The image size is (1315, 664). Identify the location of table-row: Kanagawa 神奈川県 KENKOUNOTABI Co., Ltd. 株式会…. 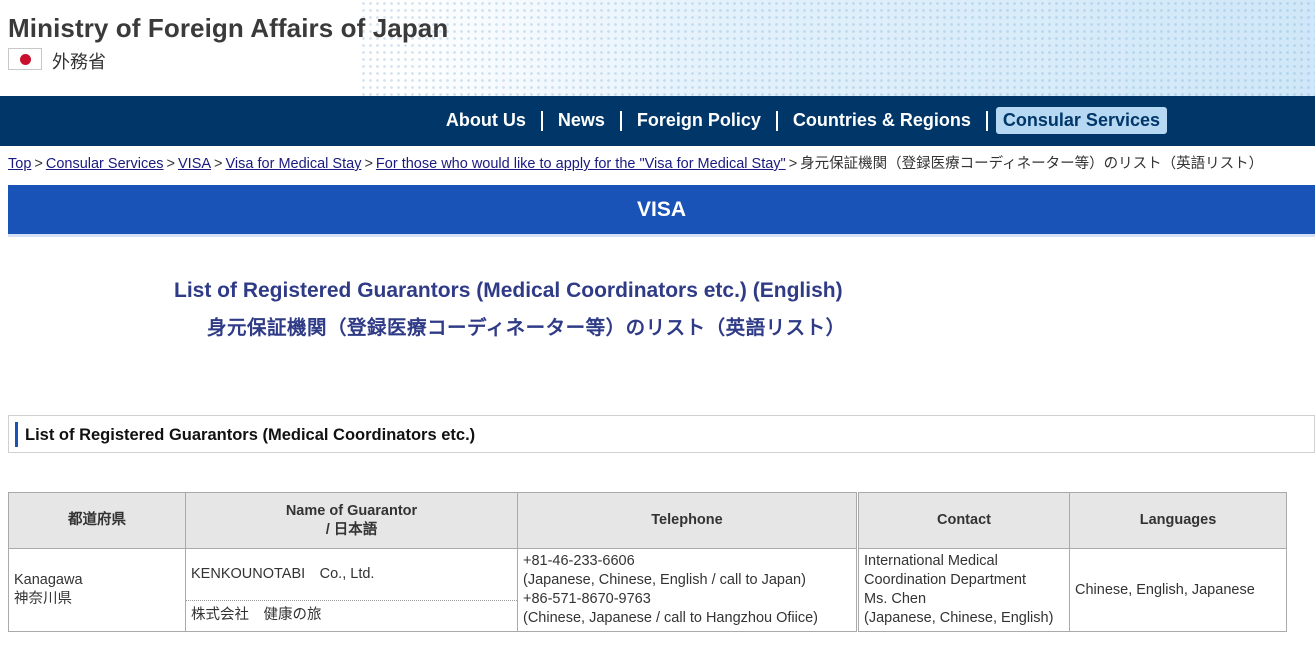
(647, 590).